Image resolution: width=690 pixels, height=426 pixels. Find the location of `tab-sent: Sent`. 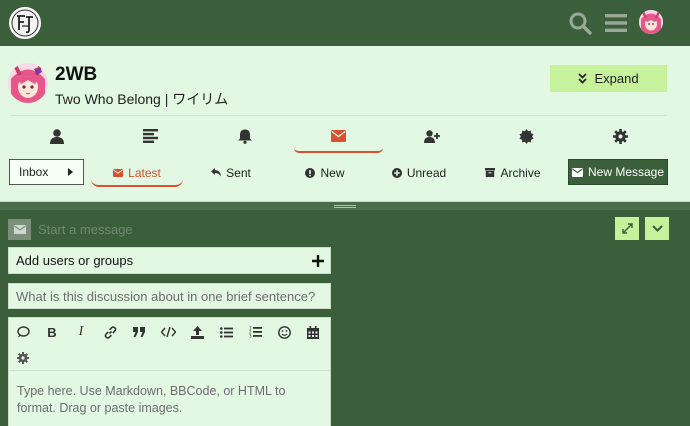

tab-sent: Sent is located at coordinates (231, 172).